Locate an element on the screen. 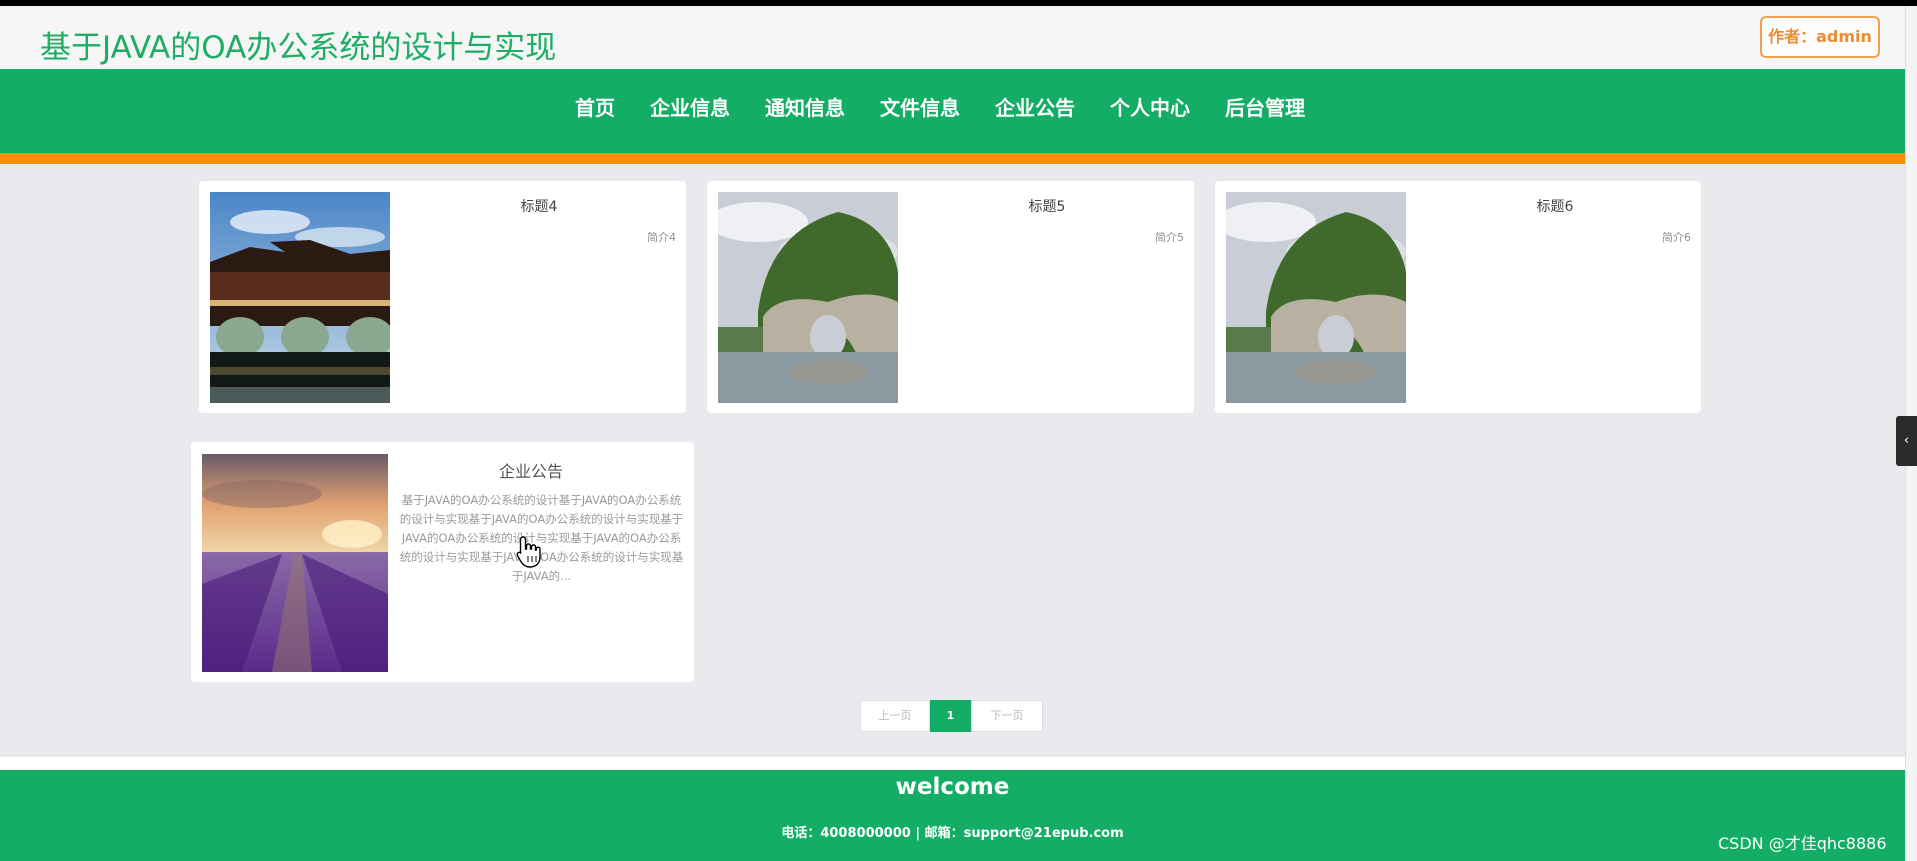  covered-bridge-photo is located at coordinates (300, 297).